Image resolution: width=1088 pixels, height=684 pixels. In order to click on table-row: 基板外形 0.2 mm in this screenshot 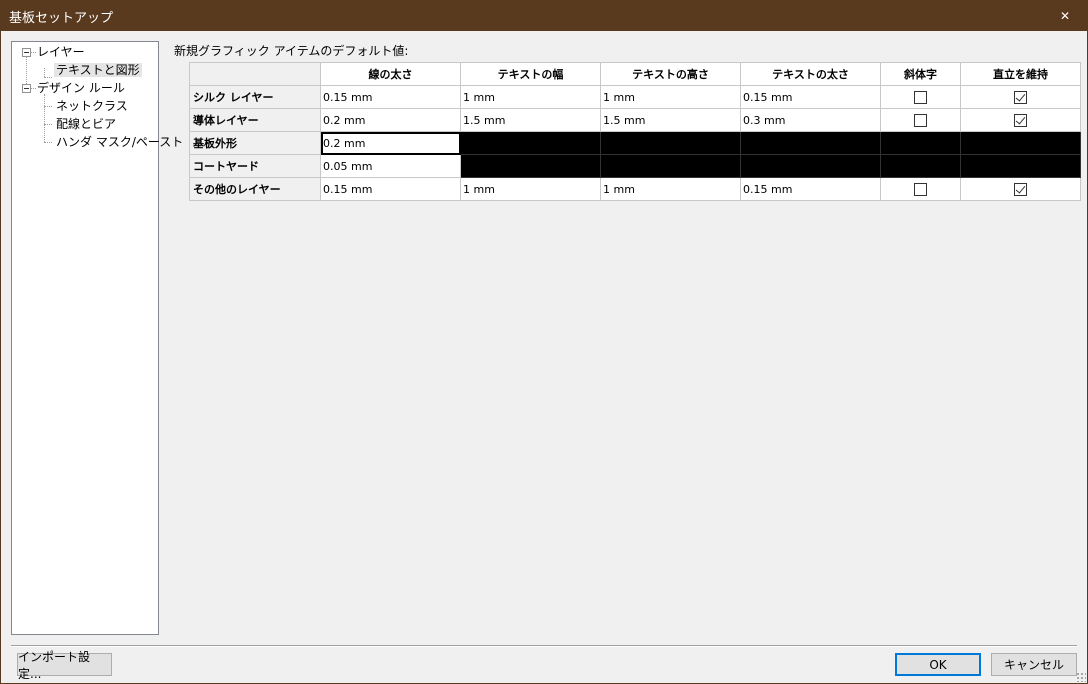, I will do `click(635, 143)`.